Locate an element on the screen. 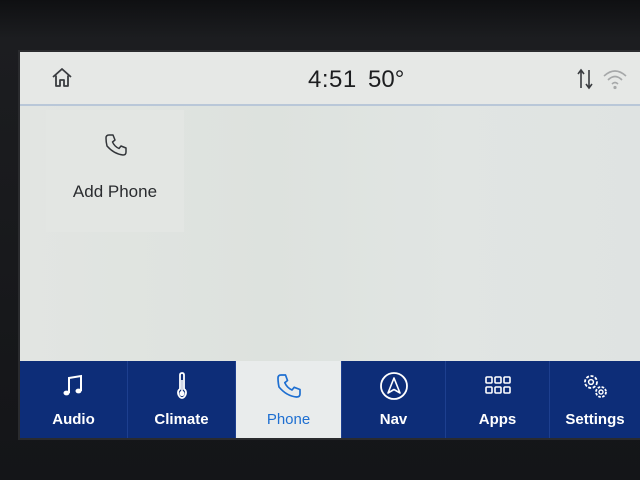 Image resolution: width=640 pixels, height=480 pixels. nav-climate: Climate is located at coordinates (182, 399).